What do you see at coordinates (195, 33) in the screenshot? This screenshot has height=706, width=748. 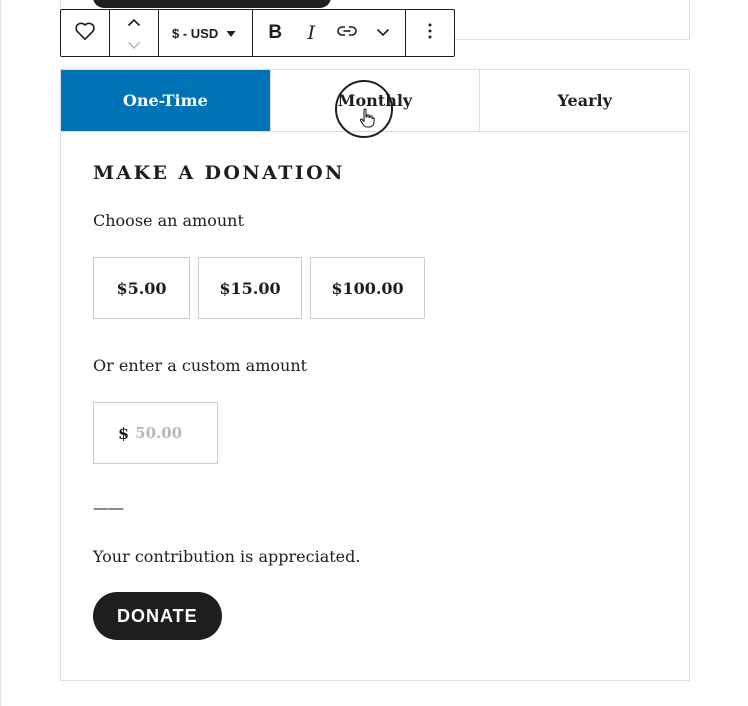 I see `currency-label: $ - USD` at bounding box center [195, 33].